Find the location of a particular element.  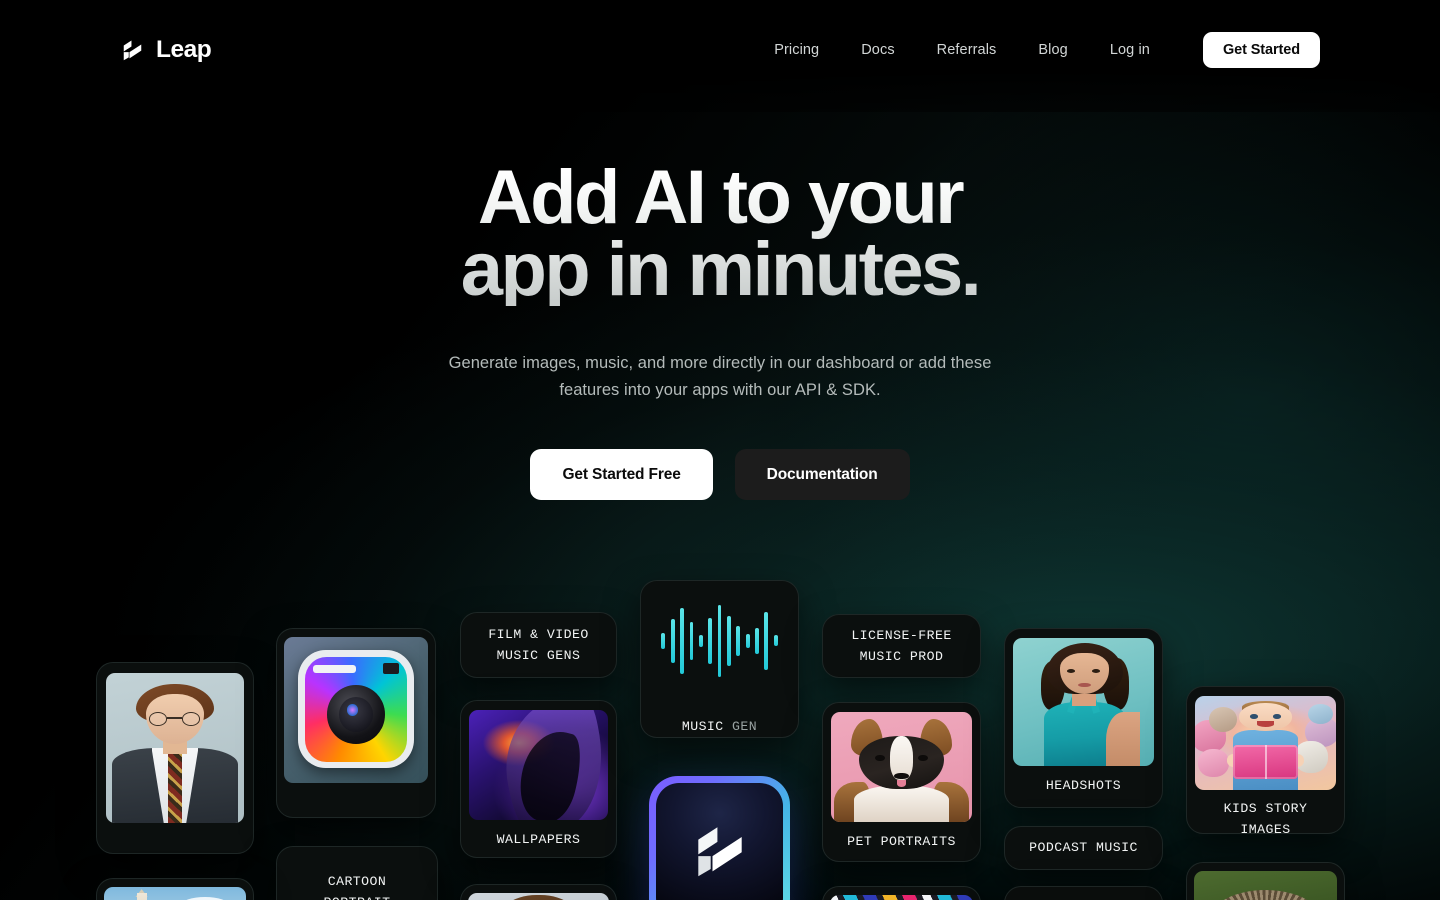

card-license-free-music-prod-label: LICENSE-FREE MUSIC PROD is located at coordinates (901, 645).